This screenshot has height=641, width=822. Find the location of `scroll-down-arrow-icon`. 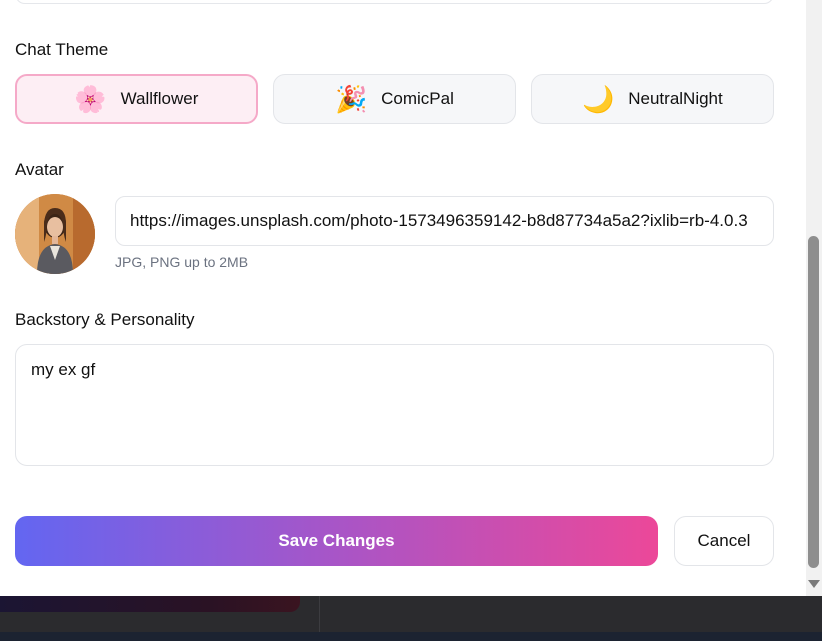

scroll-down-arrow-icon is located at coordinates (814, 584).